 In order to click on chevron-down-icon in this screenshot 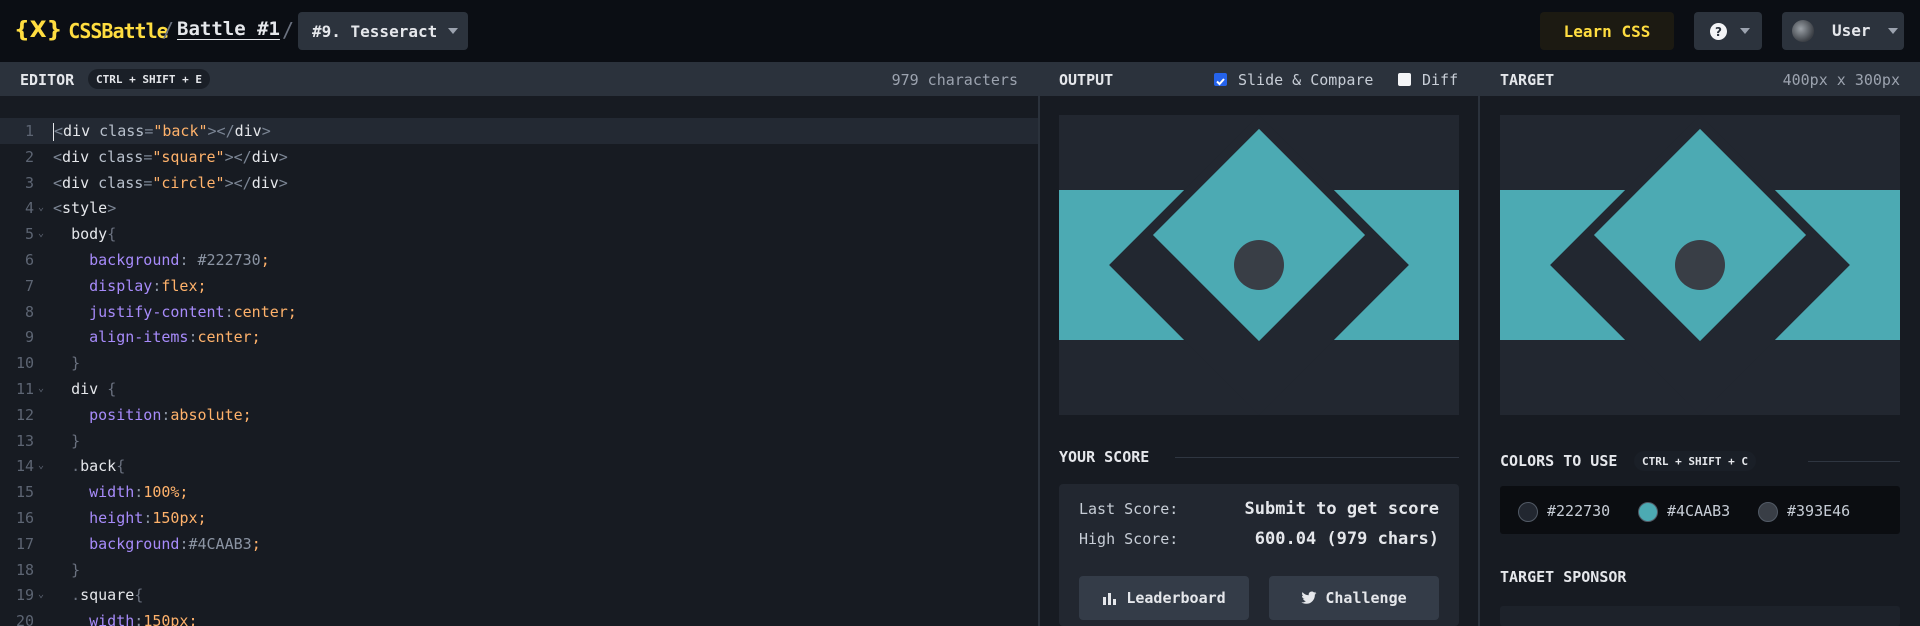, I will do `click(1745, 31)`.